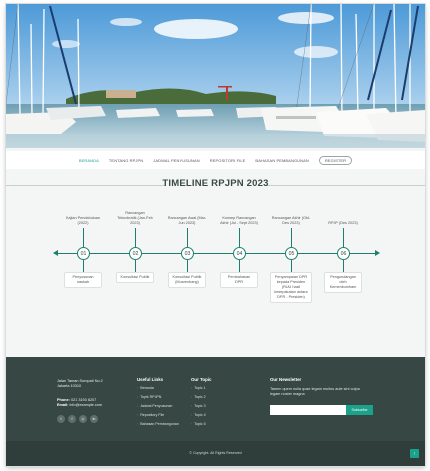 Image resolution: width=430 pixels, height=471 pixels. What do you see at coordinates (158, 424) in the screenshot?
I see `footer-link: › Bahasan Pembangunan` at bounding box center [158, 424].